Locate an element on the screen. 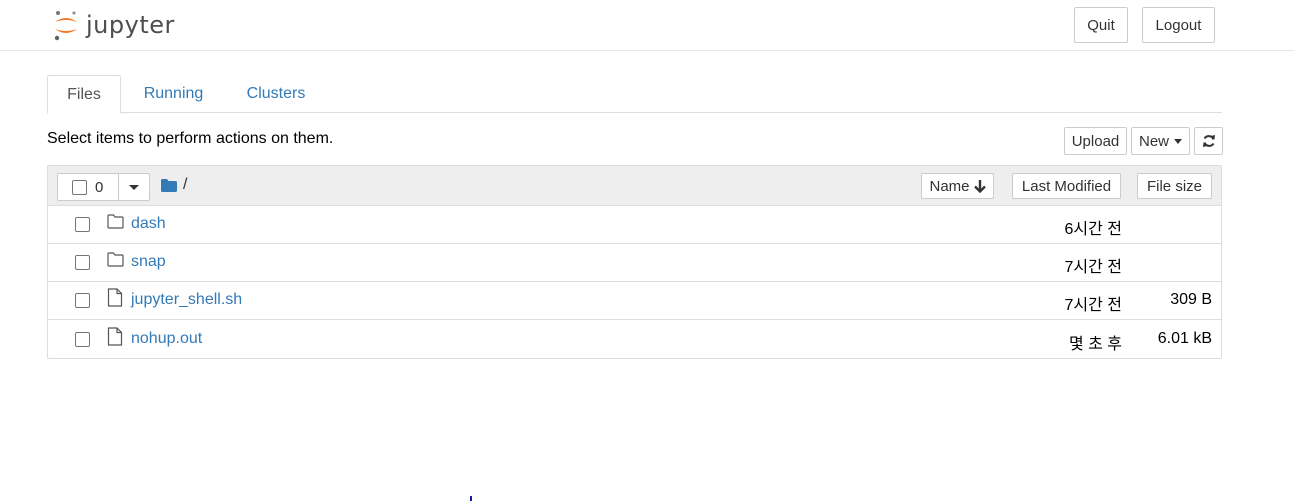 The image size is (1294, 501). file-row: dash 6시간 전 is located at coordinates (634, 225).